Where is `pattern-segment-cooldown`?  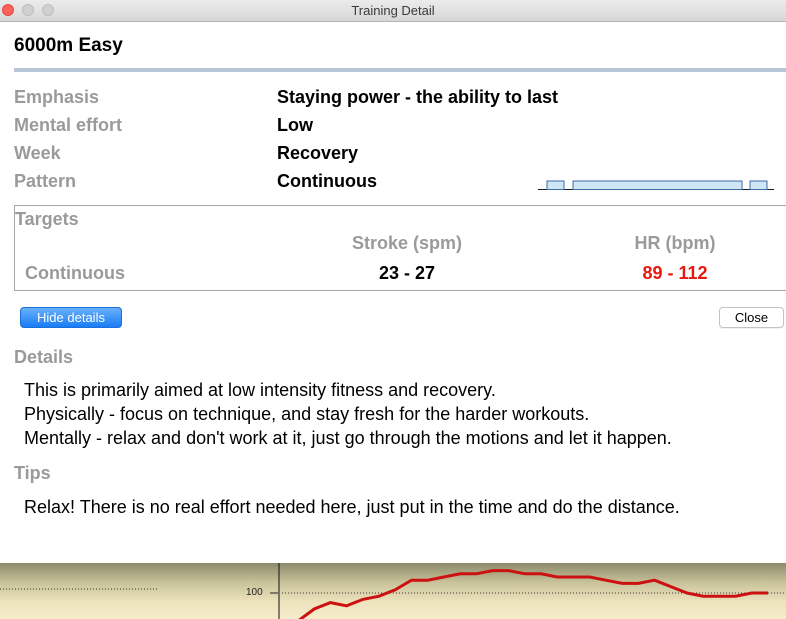 pattern-segment-cooldown is located at coordinates (758, 185).